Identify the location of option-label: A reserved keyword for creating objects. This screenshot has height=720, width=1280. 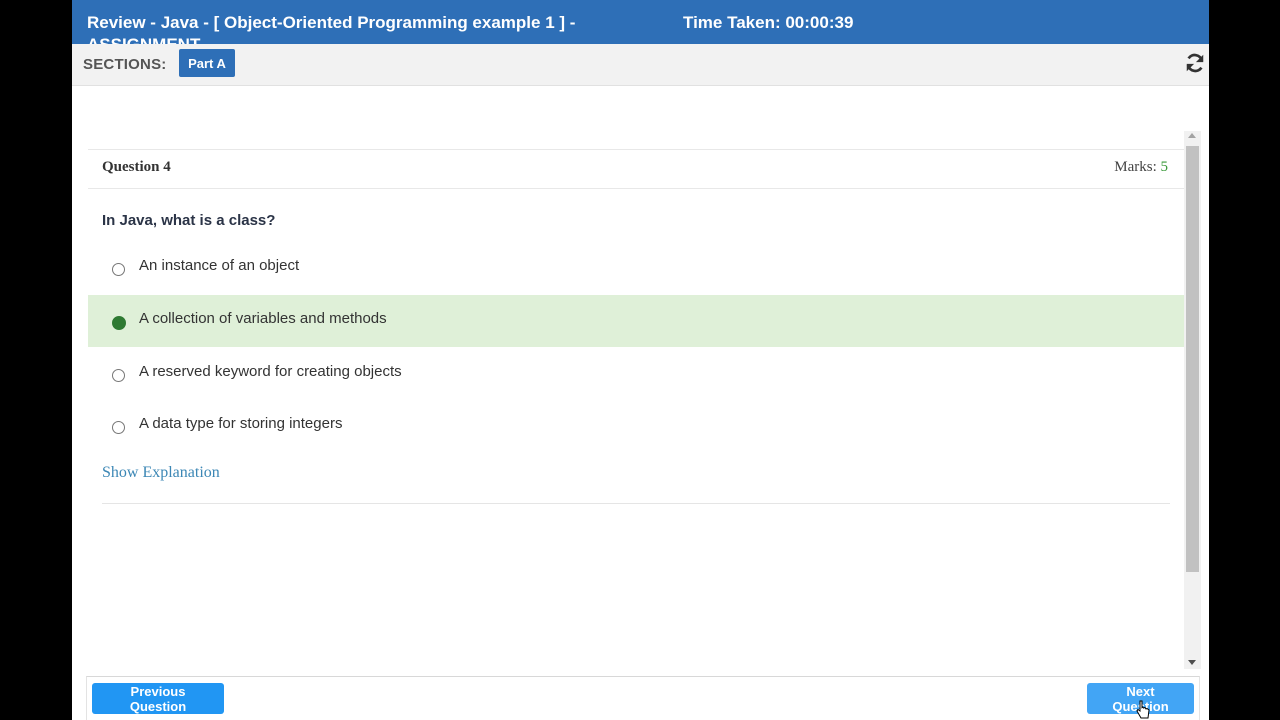
(270, 371).